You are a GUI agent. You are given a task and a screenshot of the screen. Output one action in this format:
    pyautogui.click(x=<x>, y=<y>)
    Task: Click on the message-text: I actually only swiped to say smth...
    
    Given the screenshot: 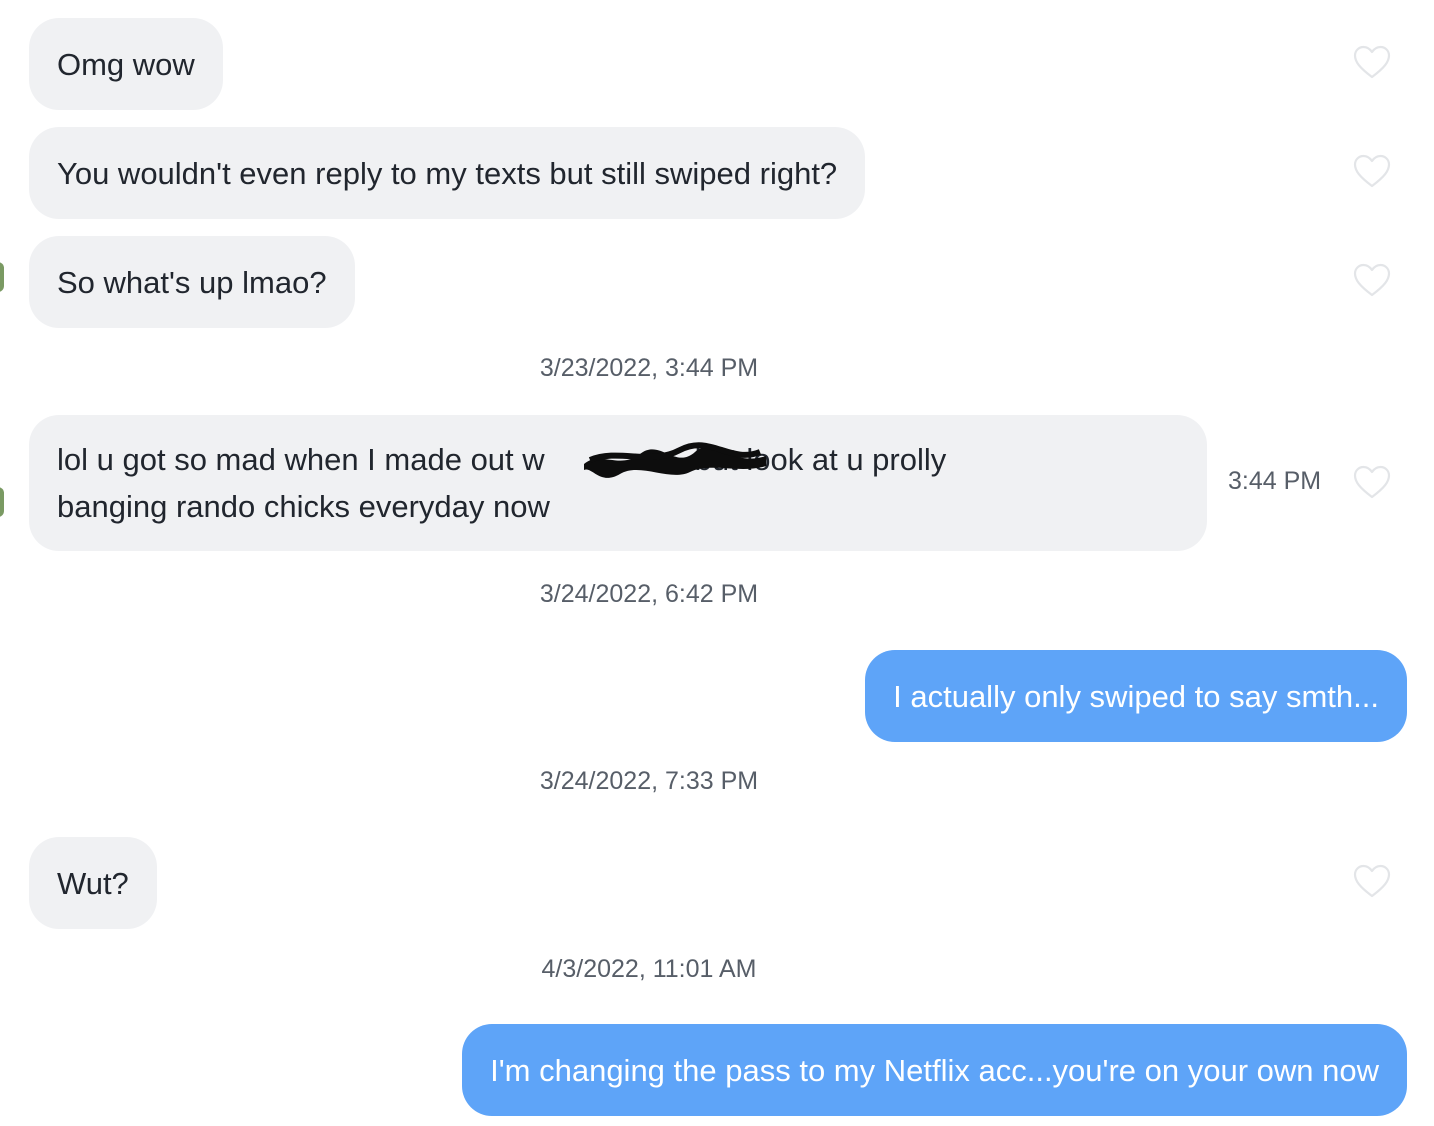 What is the action you would take?
    pyautogui.click(x=1136, y=696)
    